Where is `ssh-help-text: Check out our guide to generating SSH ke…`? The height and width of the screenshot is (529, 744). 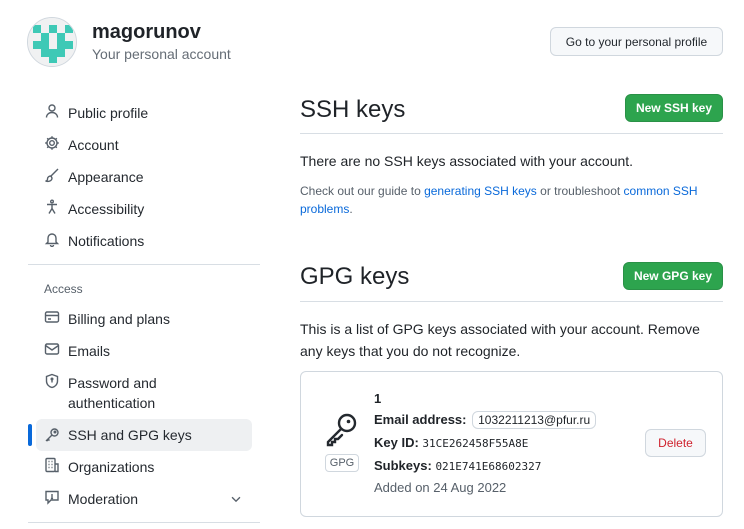
ssh-help-text: Check out our guide to generating SSH ke… is located at coordinates (510, 200).